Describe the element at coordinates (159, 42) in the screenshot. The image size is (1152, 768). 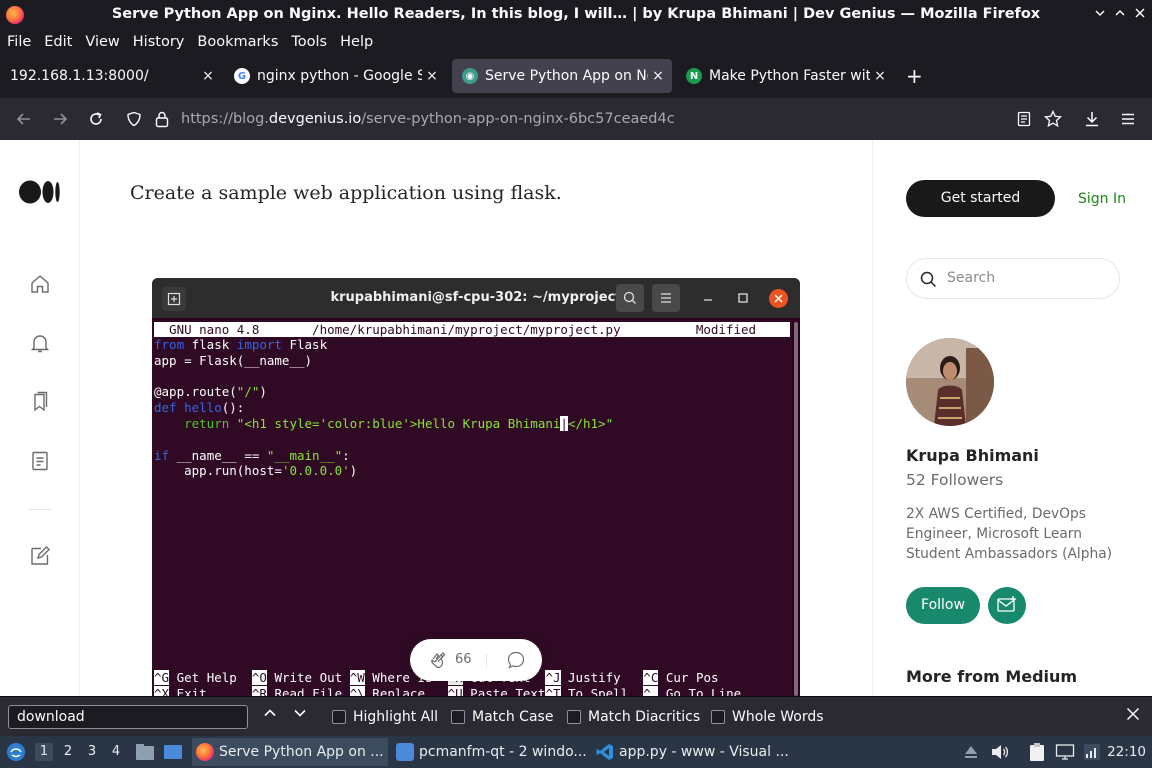
I see `menu-history: History` at that location.